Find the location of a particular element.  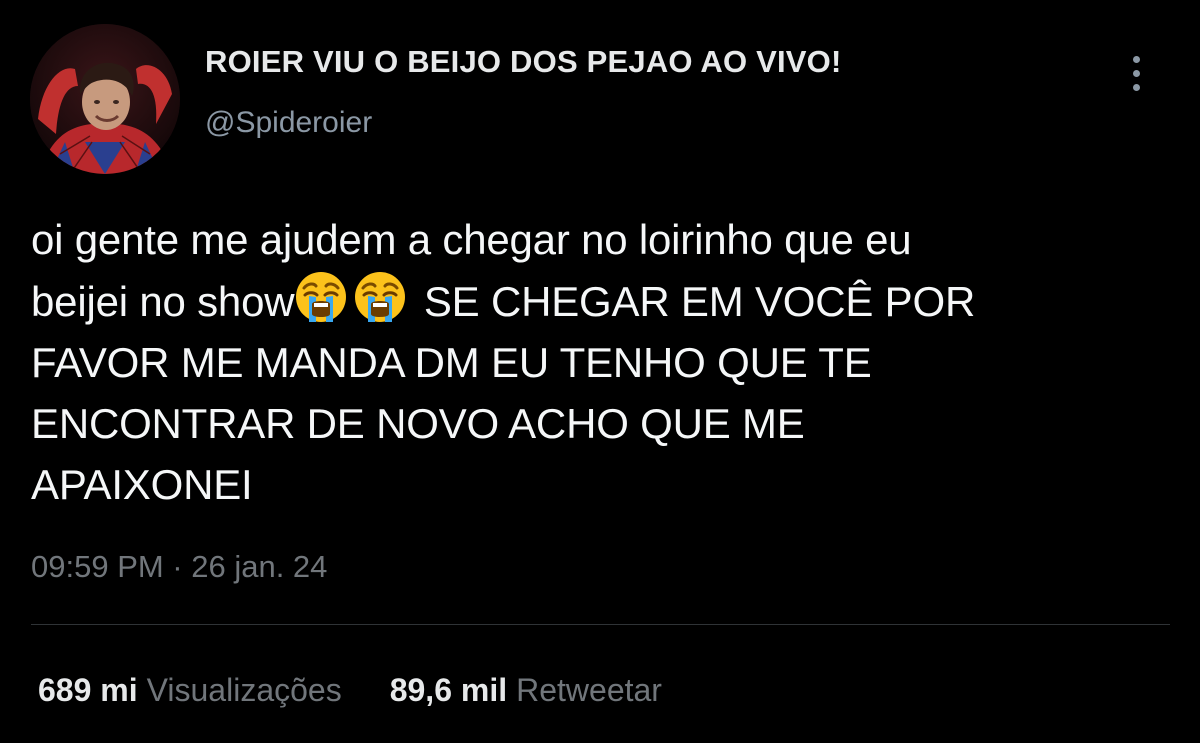

user-handle: @Spideroier is located at coordinates (288, 123).